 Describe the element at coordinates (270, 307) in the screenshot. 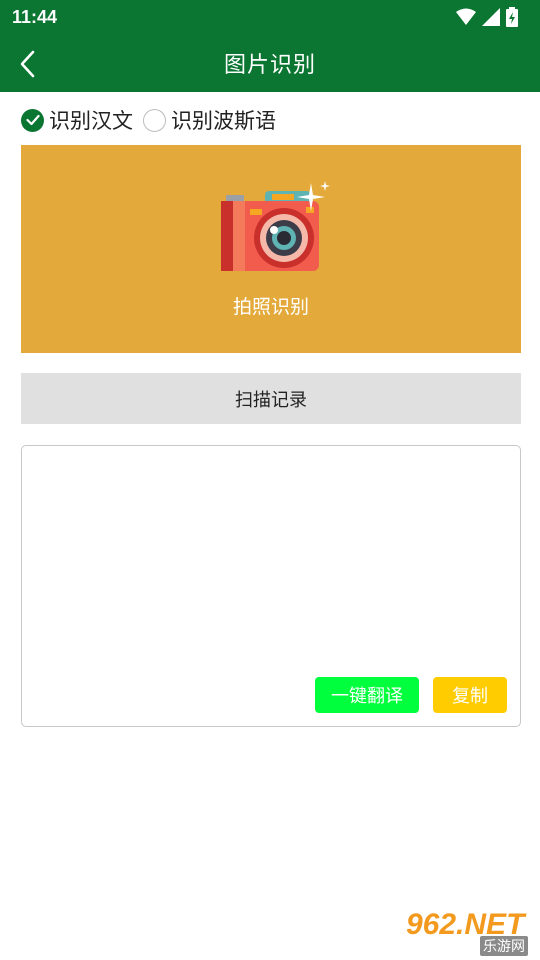

I see `take-photo-label: 拍照识别` at that location.